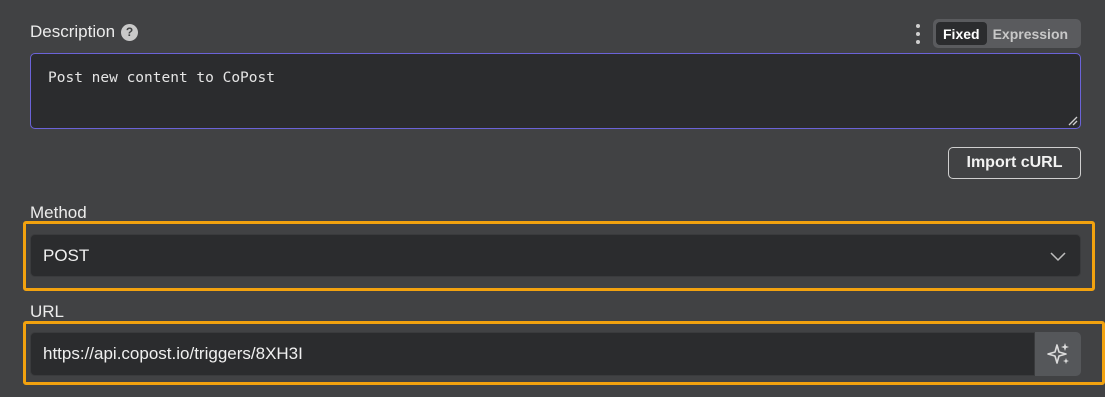 The height and width of the screenshot is (397, 1105). Describe the element at coordinates (532, 354) in the screenshot. I see `url-input: https://api.copost.io/triggers/8XH3I` at that location.